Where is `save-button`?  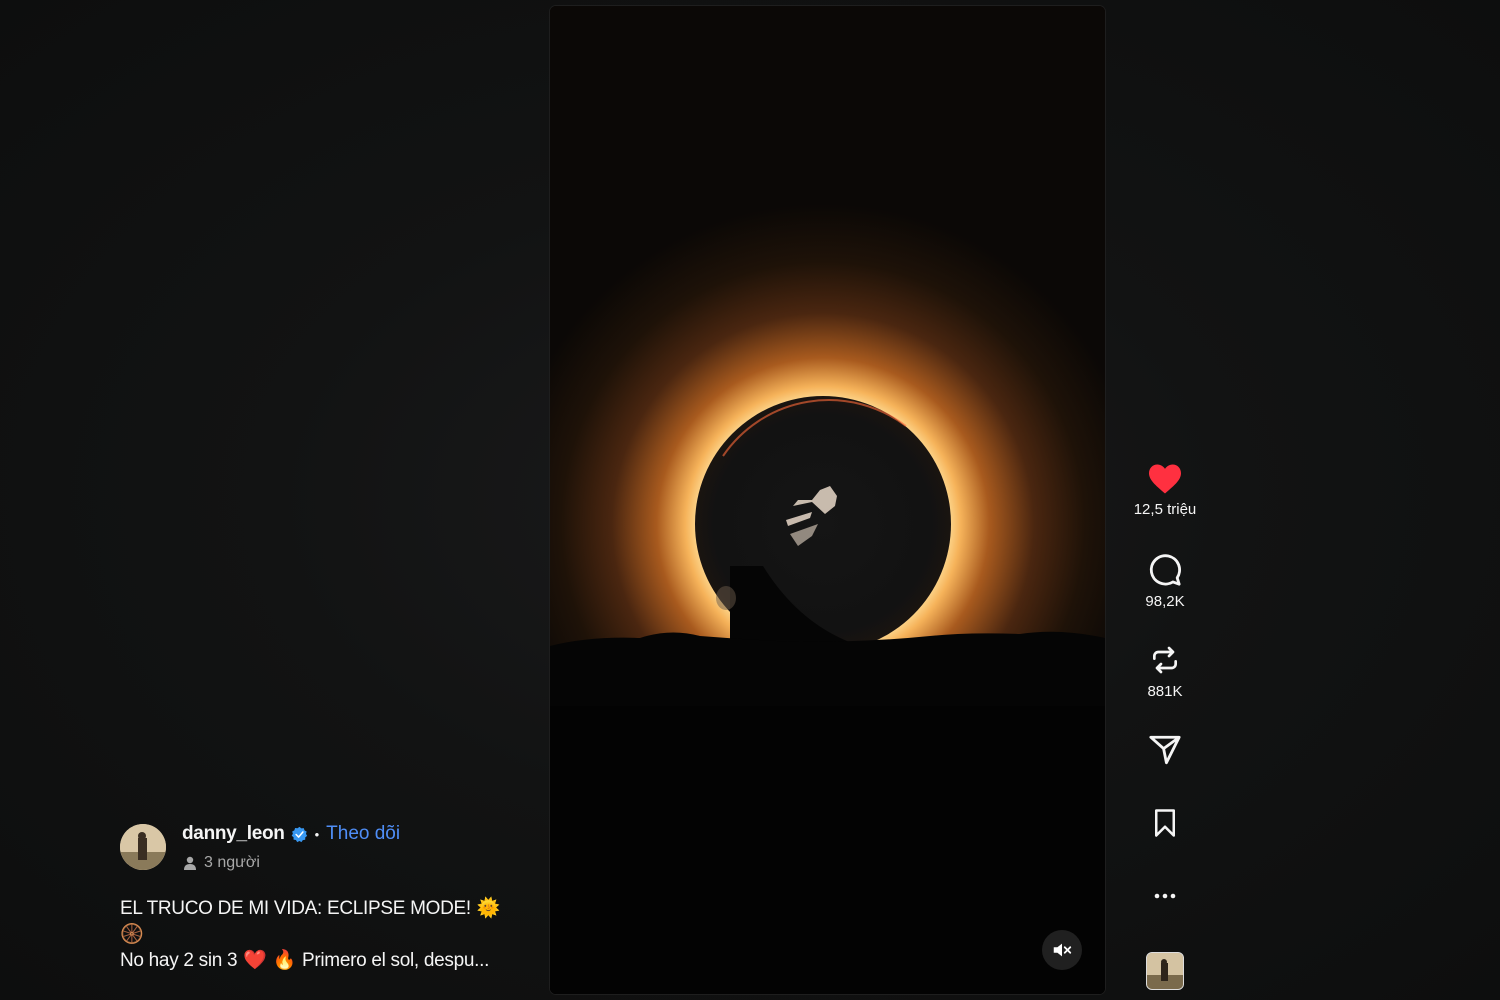
save-button is located at coordinates (1165, 823).